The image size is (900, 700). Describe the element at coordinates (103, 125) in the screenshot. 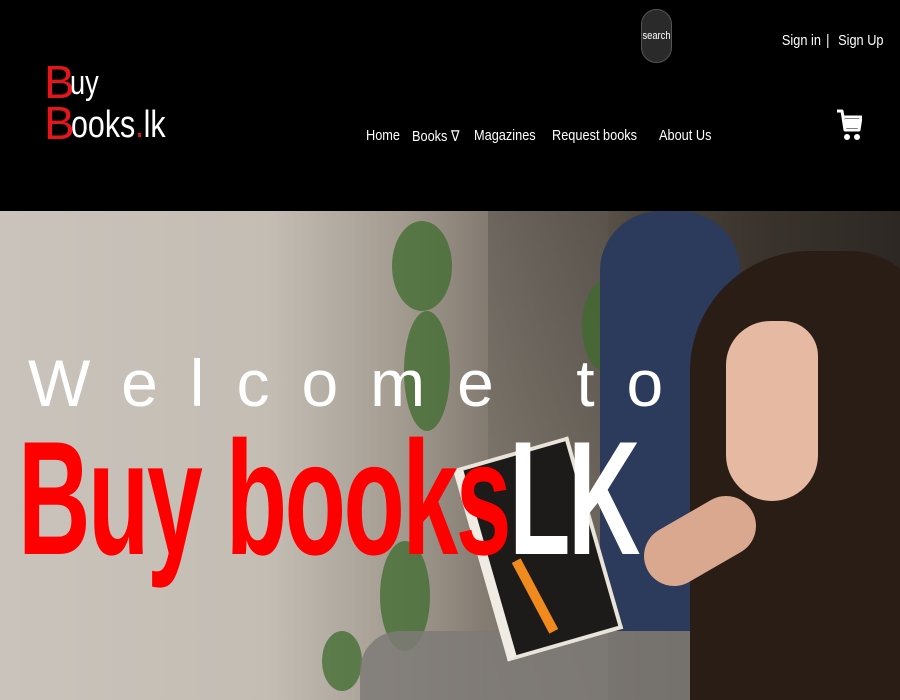

I see `logo-text-ooks: ooks` at that location.